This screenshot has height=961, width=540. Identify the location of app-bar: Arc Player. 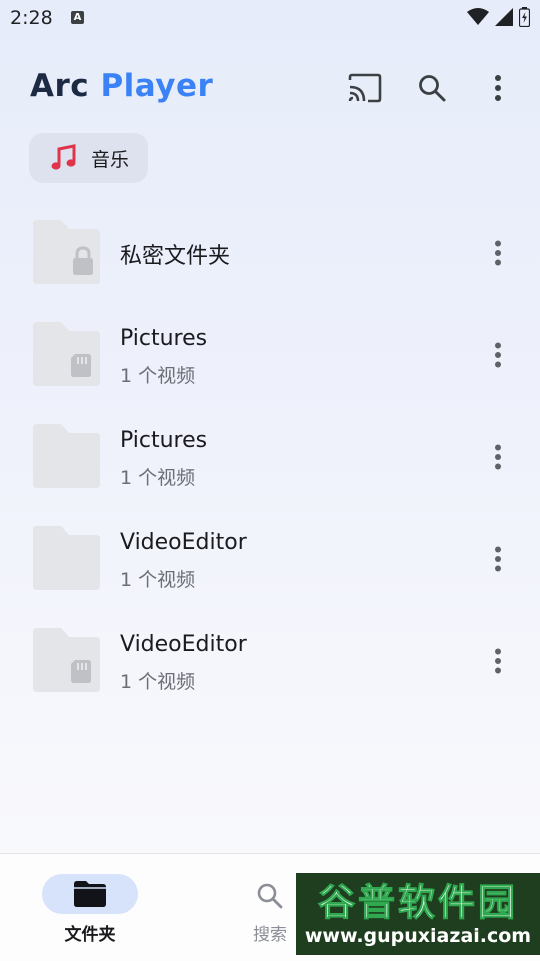
(270, 88).